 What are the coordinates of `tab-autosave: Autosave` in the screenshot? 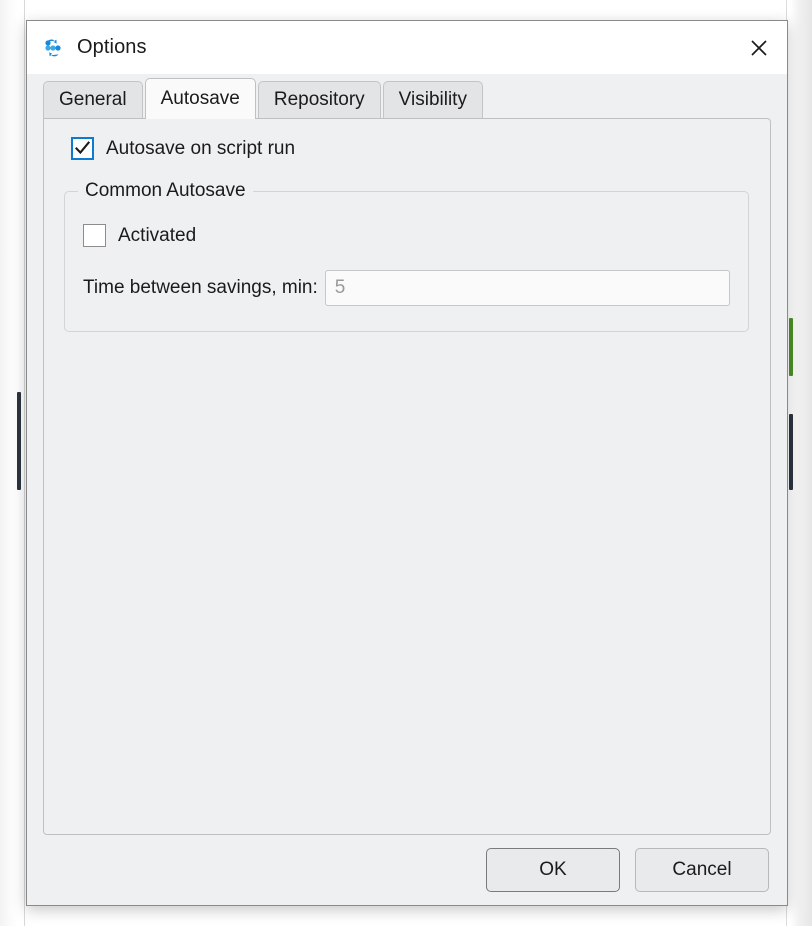 It's located at (200, 98).